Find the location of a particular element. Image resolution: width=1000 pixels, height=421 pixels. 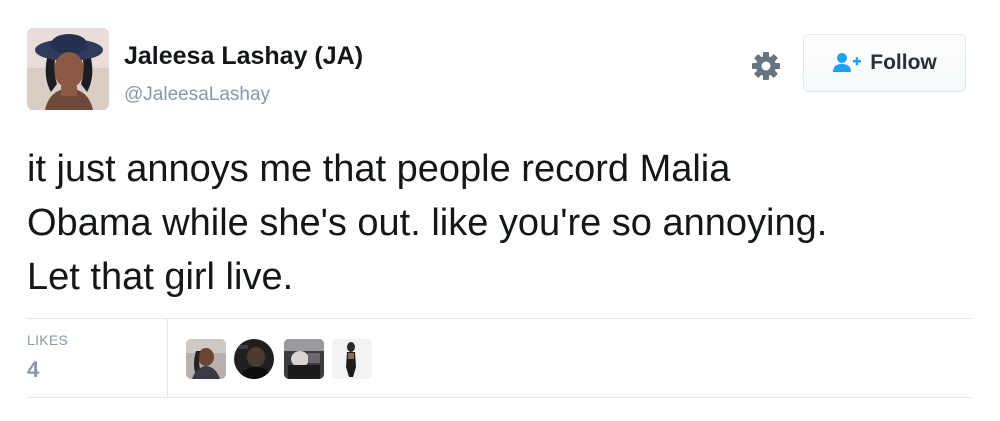

follow-button: Follow is located at coordinates (884, 63).